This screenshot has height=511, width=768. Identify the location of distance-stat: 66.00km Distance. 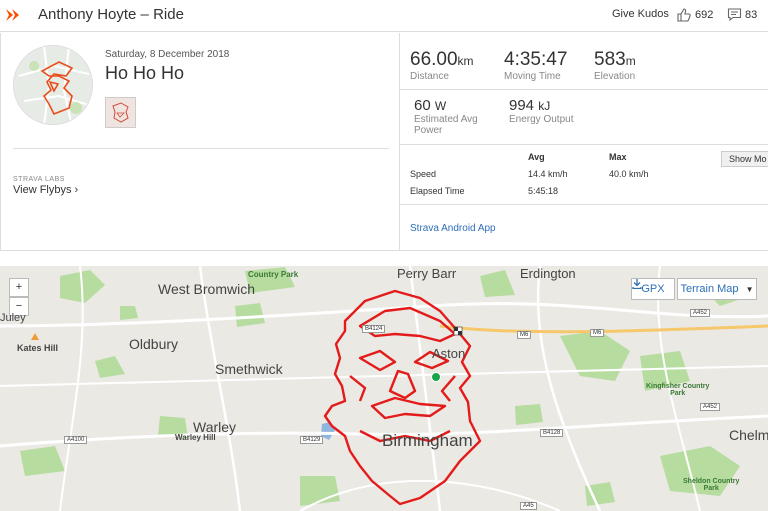
(442, 65).